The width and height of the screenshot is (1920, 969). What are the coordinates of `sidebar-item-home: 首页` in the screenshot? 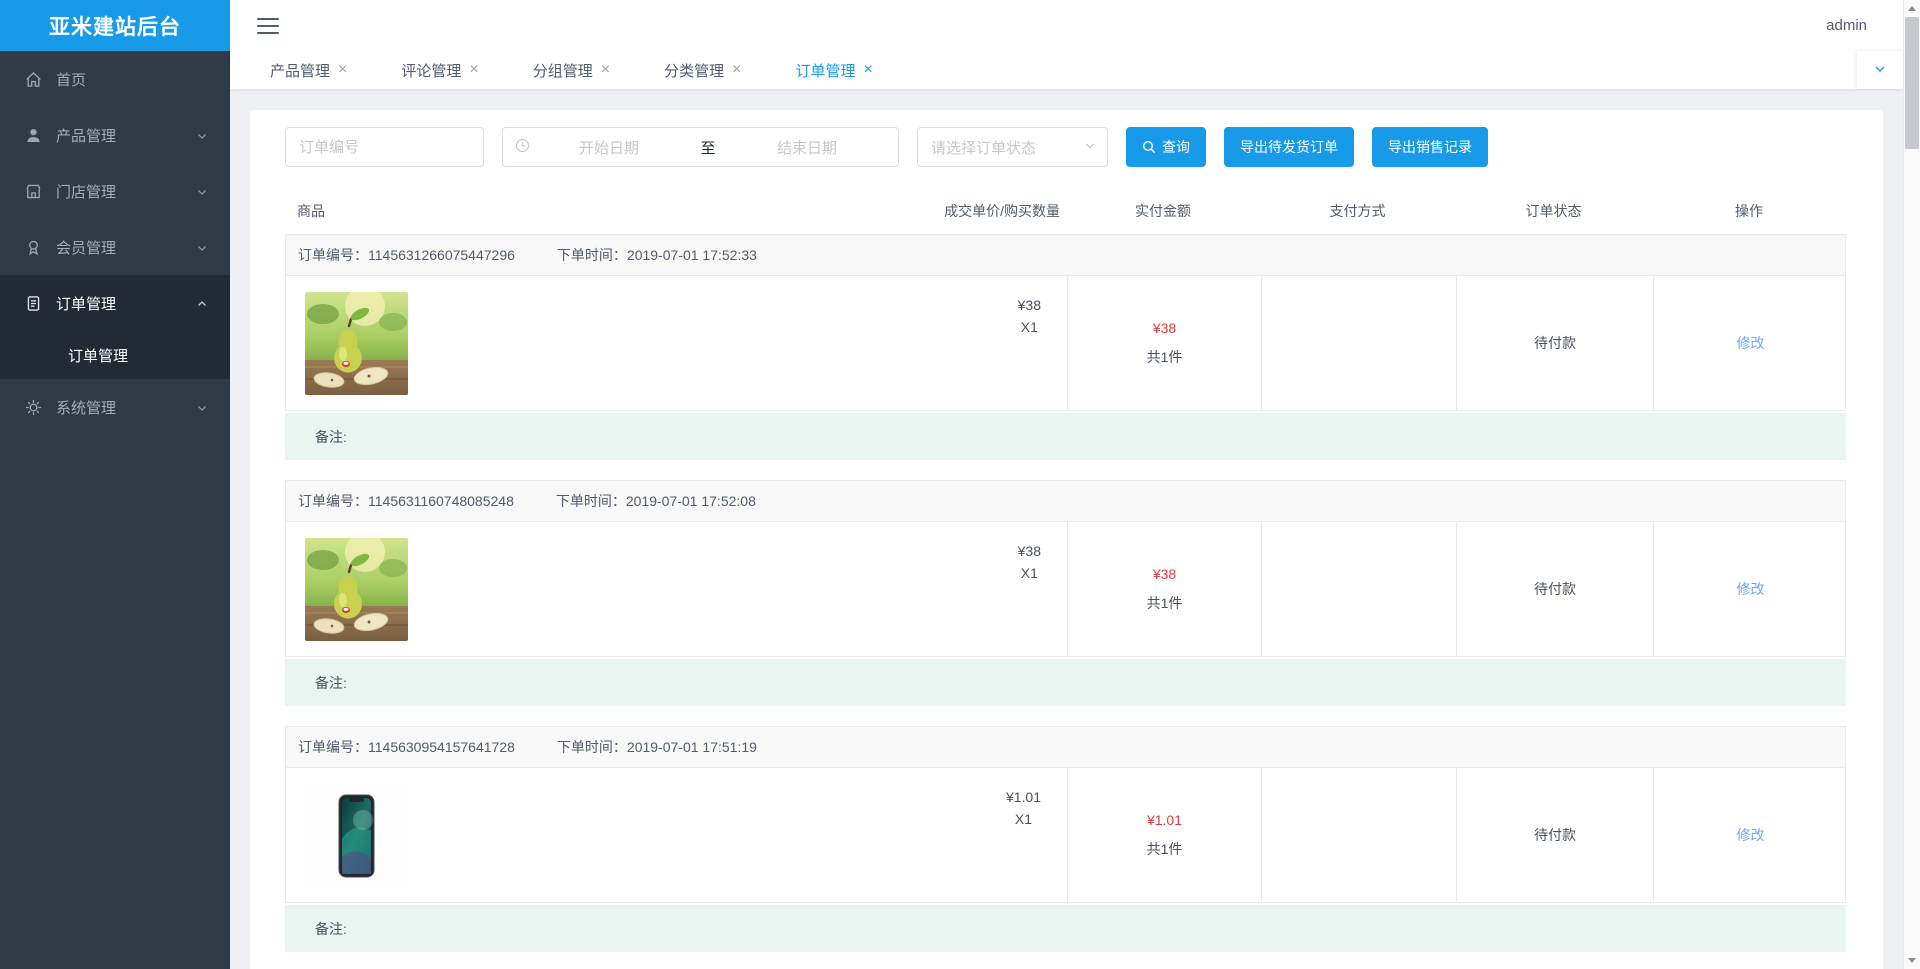 It's located at (115, 79).